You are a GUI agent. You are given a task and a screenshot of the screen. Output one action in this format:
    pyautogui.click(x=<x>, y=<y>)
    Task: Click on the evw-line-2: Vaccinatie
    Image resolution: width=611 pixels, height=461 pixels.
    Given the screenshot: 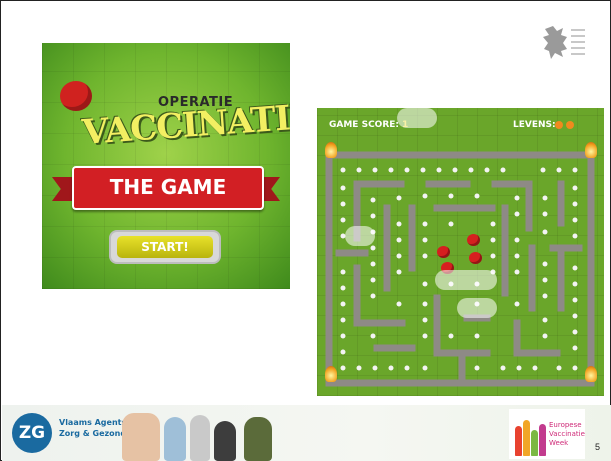 What is the action you would take?
    pyautogui.click(x=567, y=434)
    